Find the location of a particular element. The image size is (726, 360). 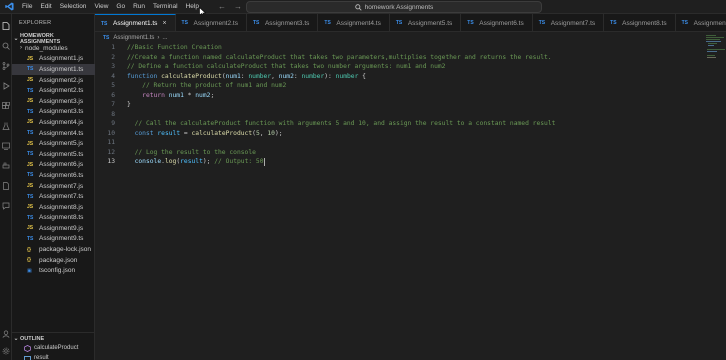

tree-item-label: Assignment5.js is located at coordinates (61, 144).